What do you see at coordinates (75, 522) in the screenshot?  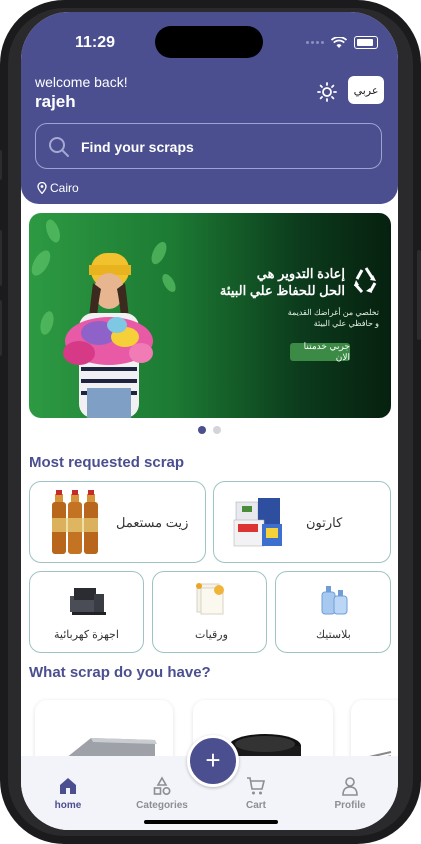 I see `oil-bottles-icon` at bounding box center [75, 522].